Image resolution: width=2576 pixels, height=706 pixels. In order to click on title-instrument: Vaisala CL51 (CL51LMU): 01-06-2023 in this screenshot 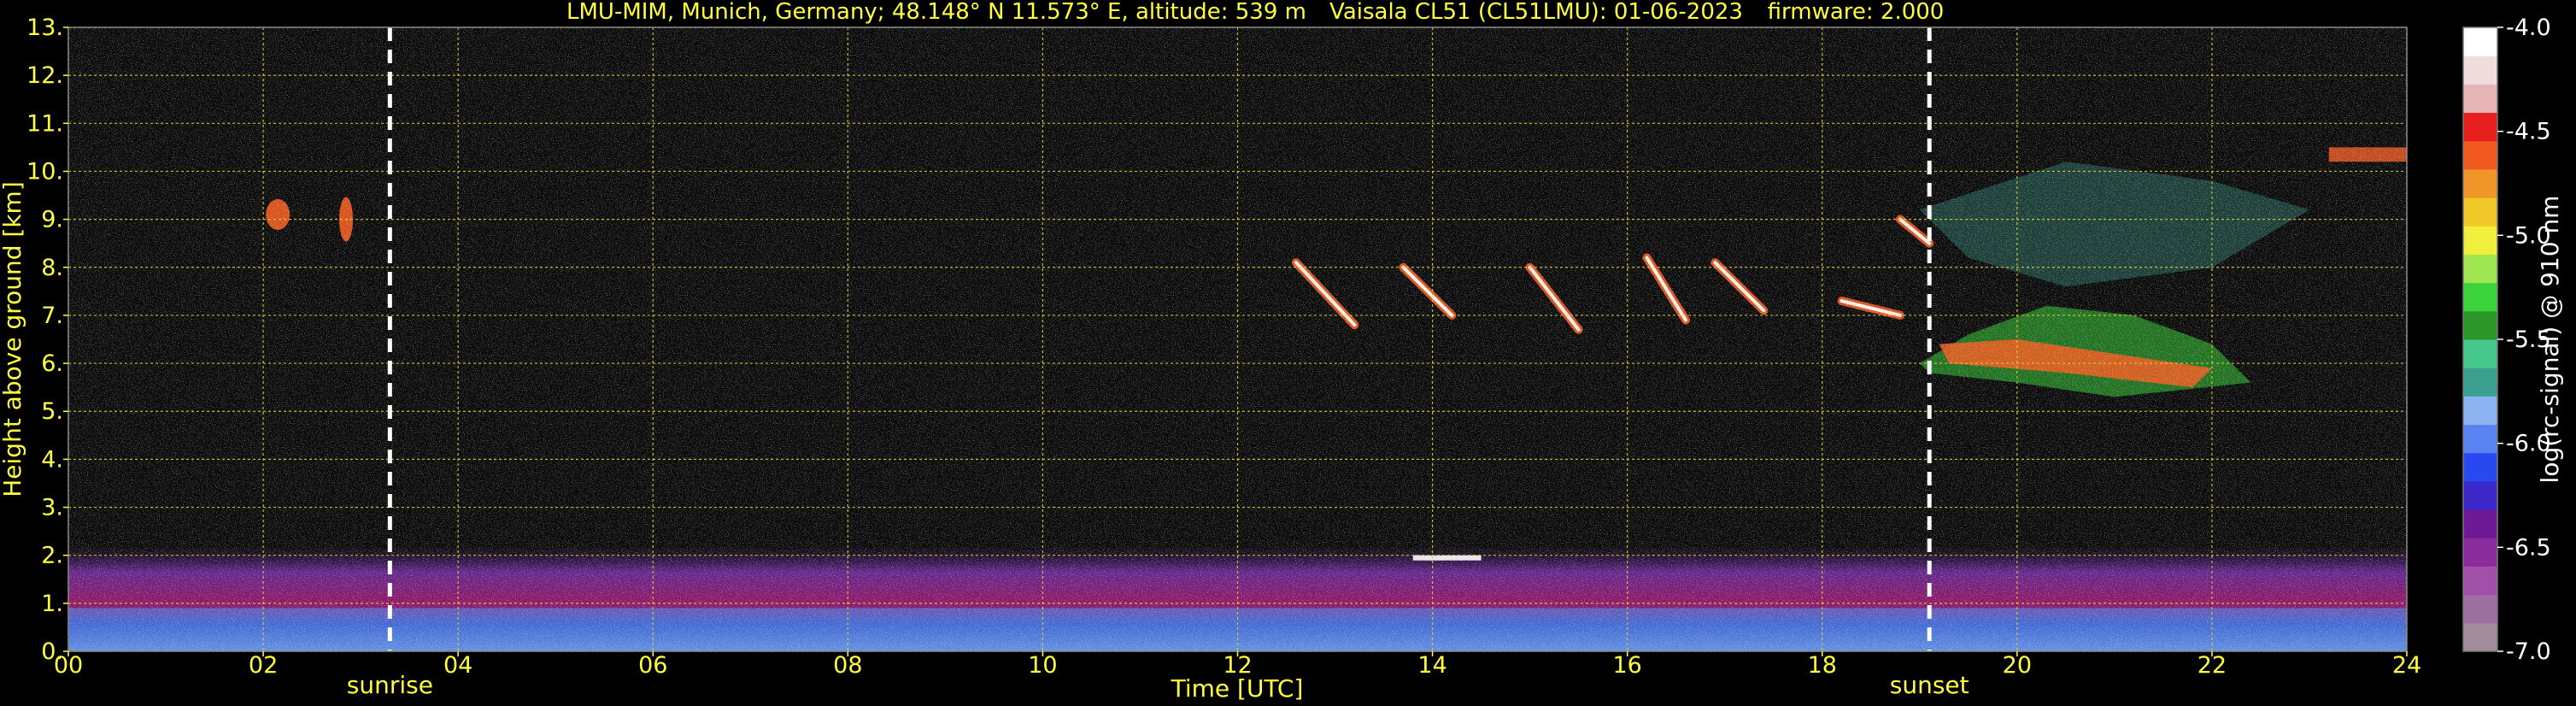, I will do `click(1536, 12)`.